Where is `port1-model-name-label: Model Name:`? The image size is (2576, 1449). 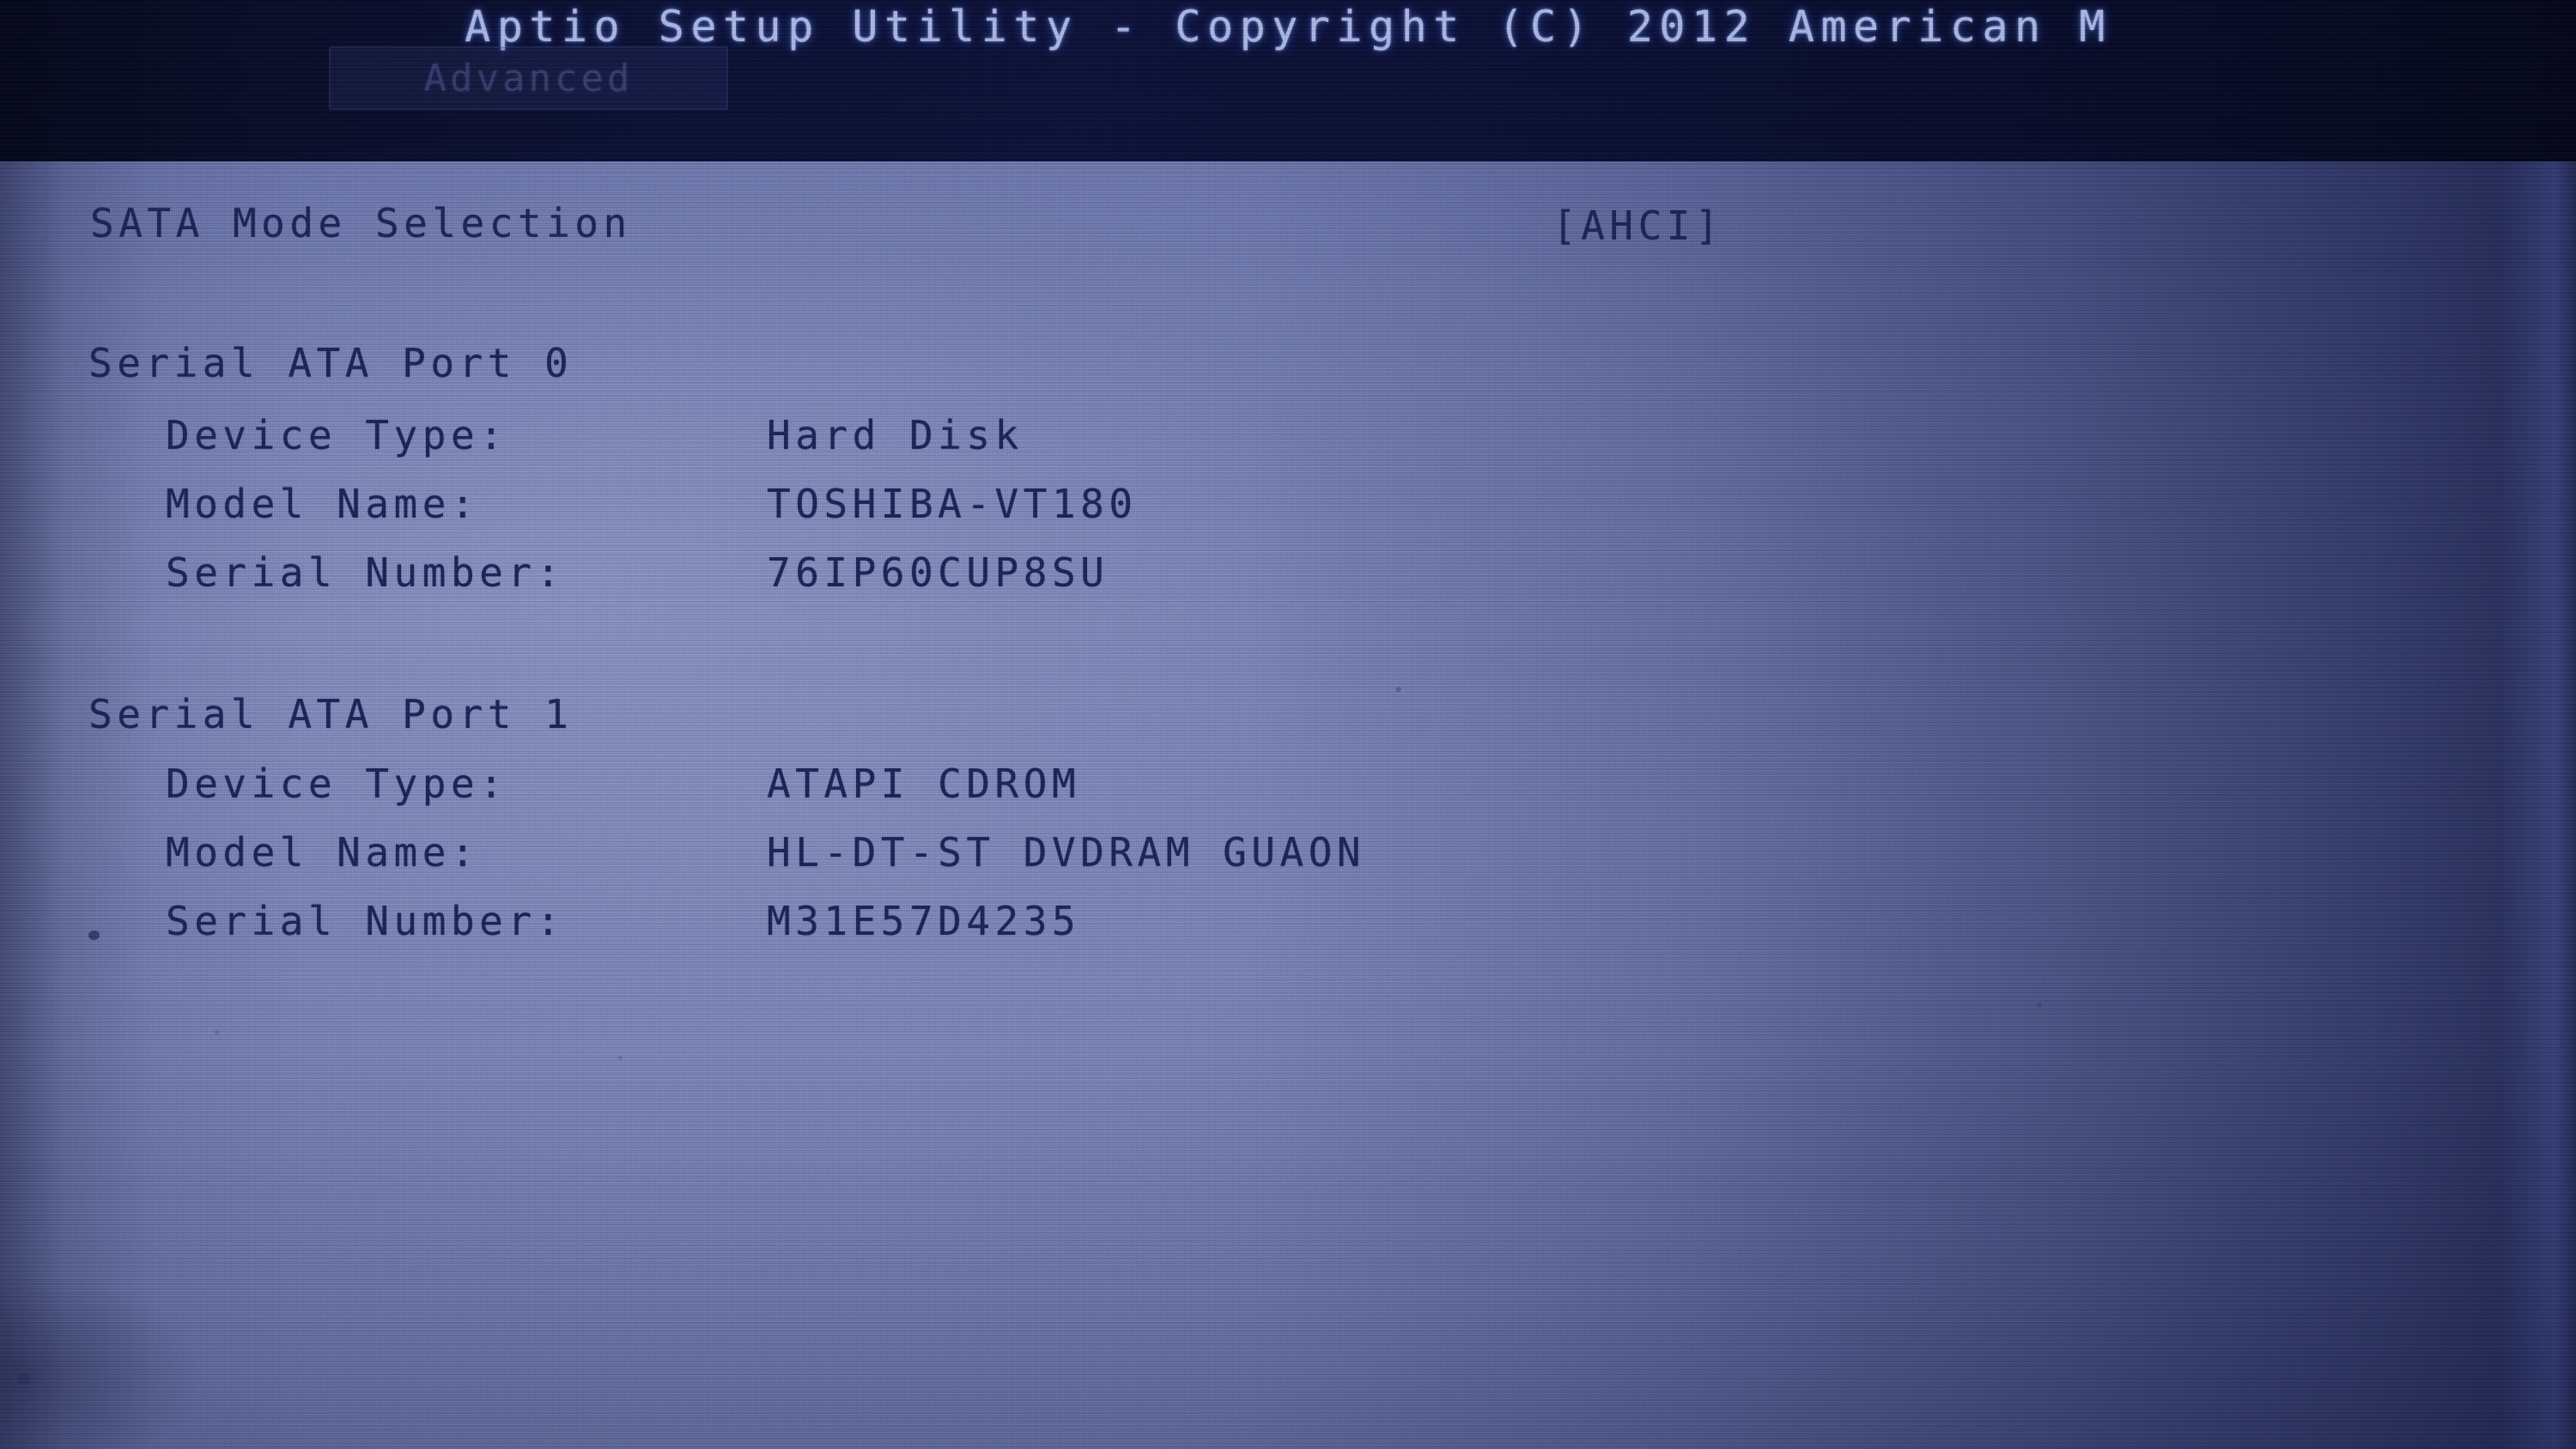
port1-model-name-label: Model Name: is located at coordinates (323, 852).